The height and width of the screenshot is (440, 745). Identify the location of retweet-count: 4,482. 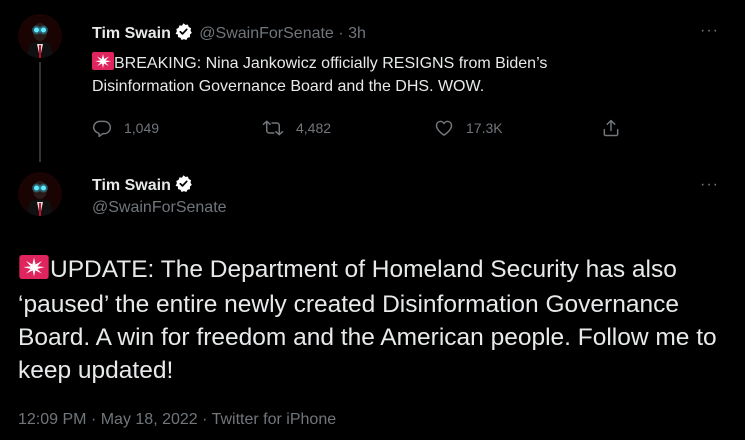
(314, 128).